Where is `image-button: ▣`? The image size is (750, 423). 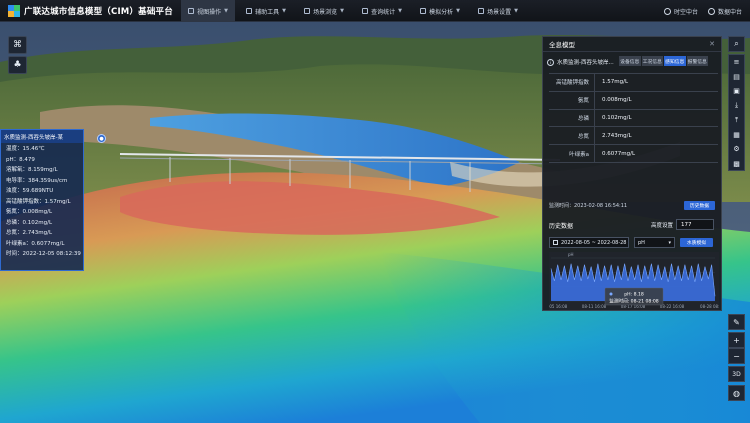 image-button: ▣ is located at coordinates (736, 91).